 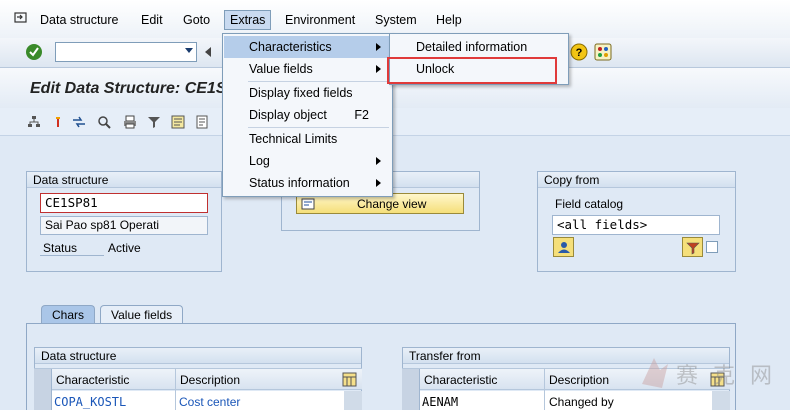 What do you see at coordinates (392, 204) in the screenshot?
I see `change-view-label: Change view` at bounding box center [392, 204].